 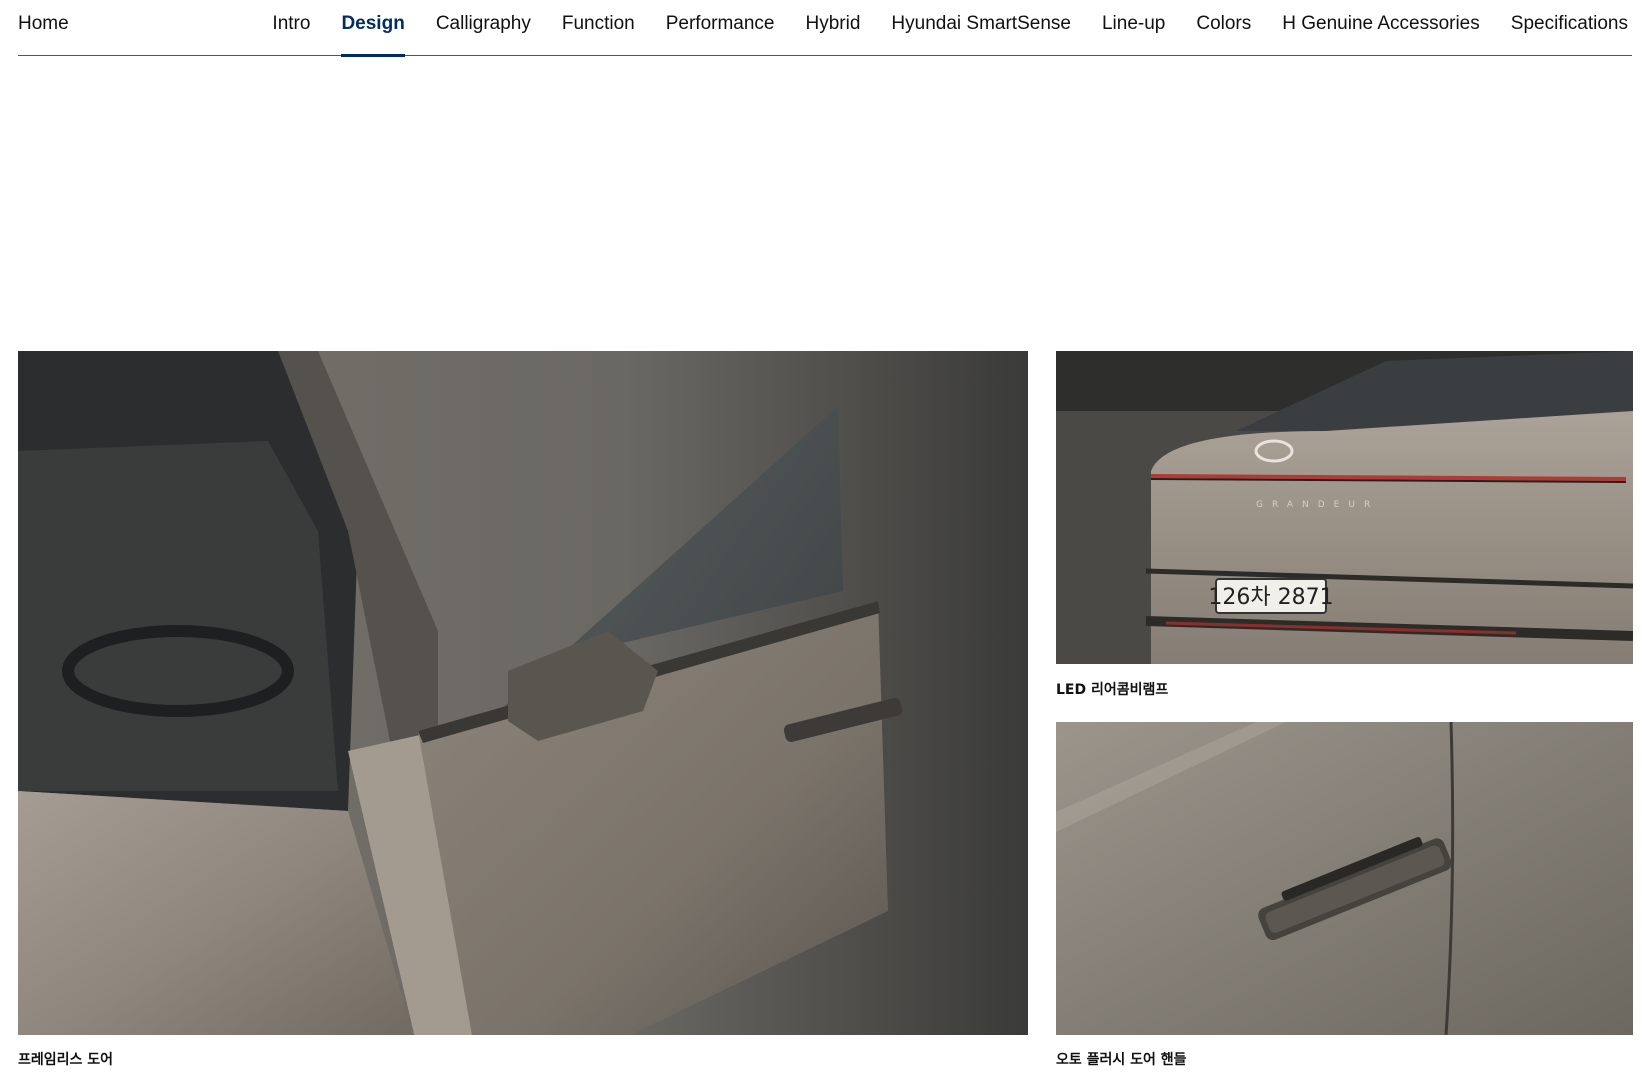 I want to click on tab-design: Design, so click(x=373, y=28).